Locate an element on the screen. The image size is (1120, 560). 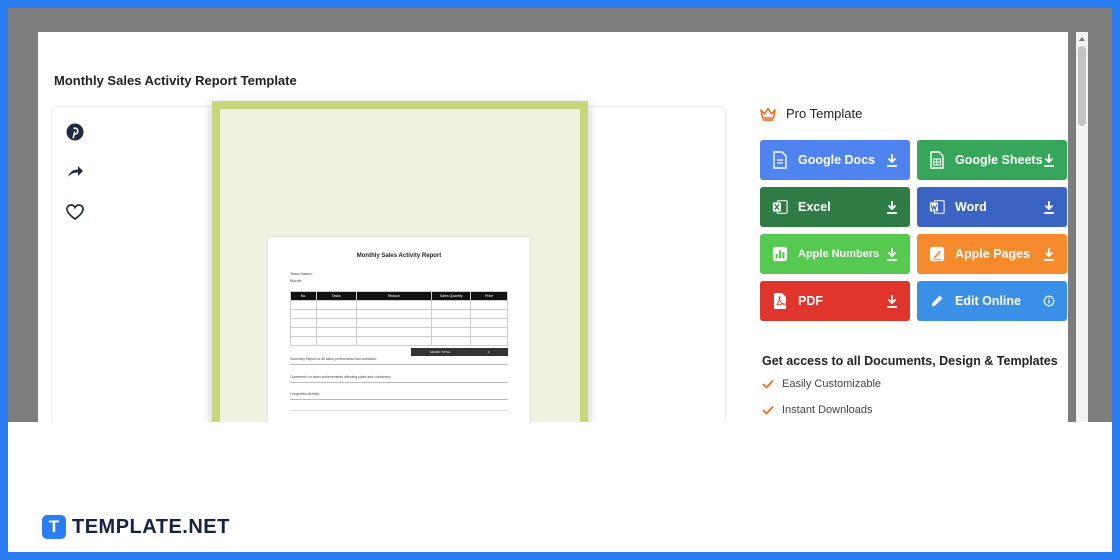
doc-table-header: Price is located at coordinates (489, 296).